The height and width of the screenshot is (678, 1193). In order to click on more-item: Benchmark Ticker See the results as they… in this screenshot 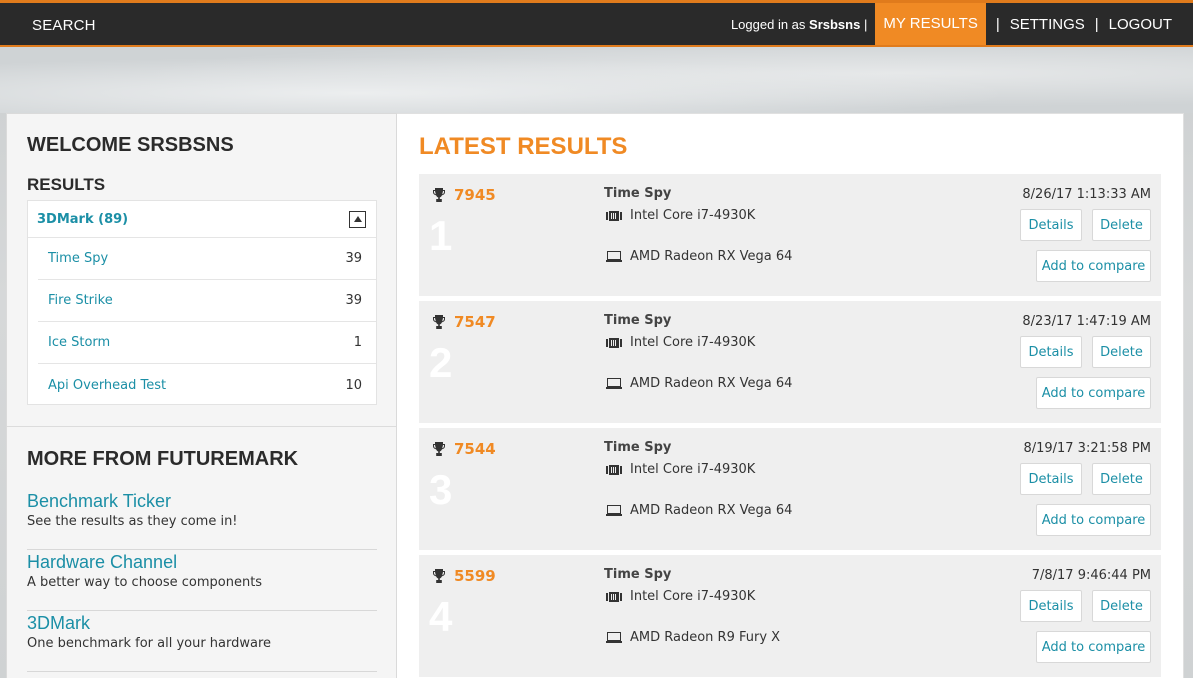, I will do `click(202, 519)`.